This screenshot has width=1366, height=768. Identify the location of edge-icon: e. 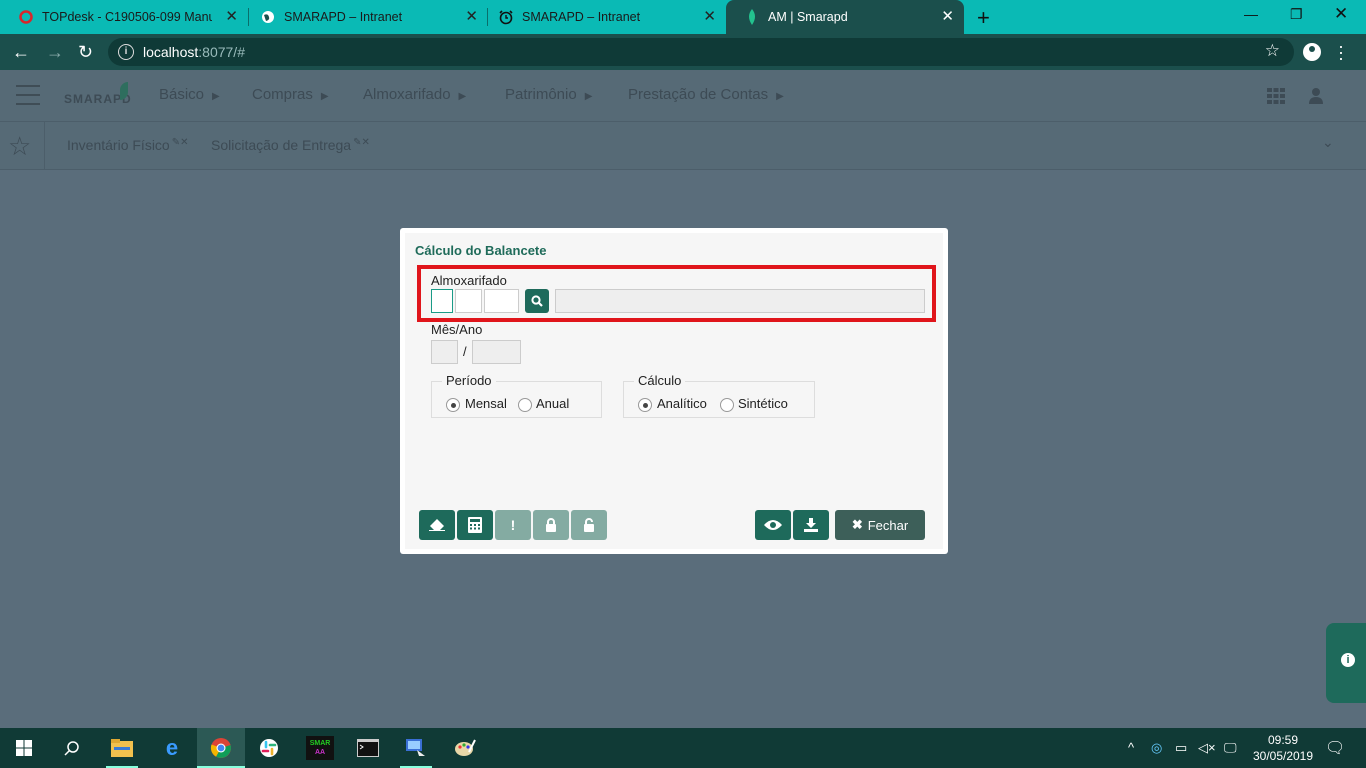
(172, 747).